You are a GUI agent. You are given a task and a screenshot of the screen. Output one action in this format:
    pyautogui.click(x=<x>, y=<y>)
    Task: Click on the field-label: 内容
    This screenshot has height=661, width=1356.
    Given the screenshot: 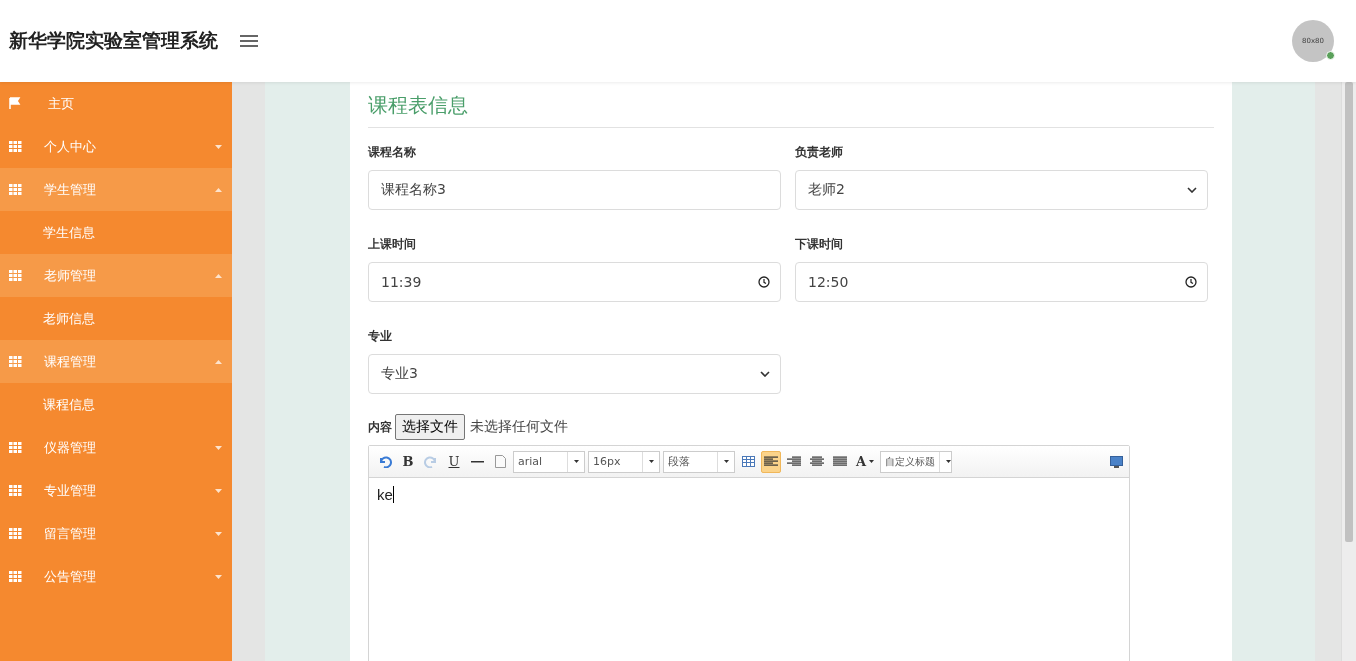 What is the action you would take?
    pyautogui.click(x=380, y=427)
    